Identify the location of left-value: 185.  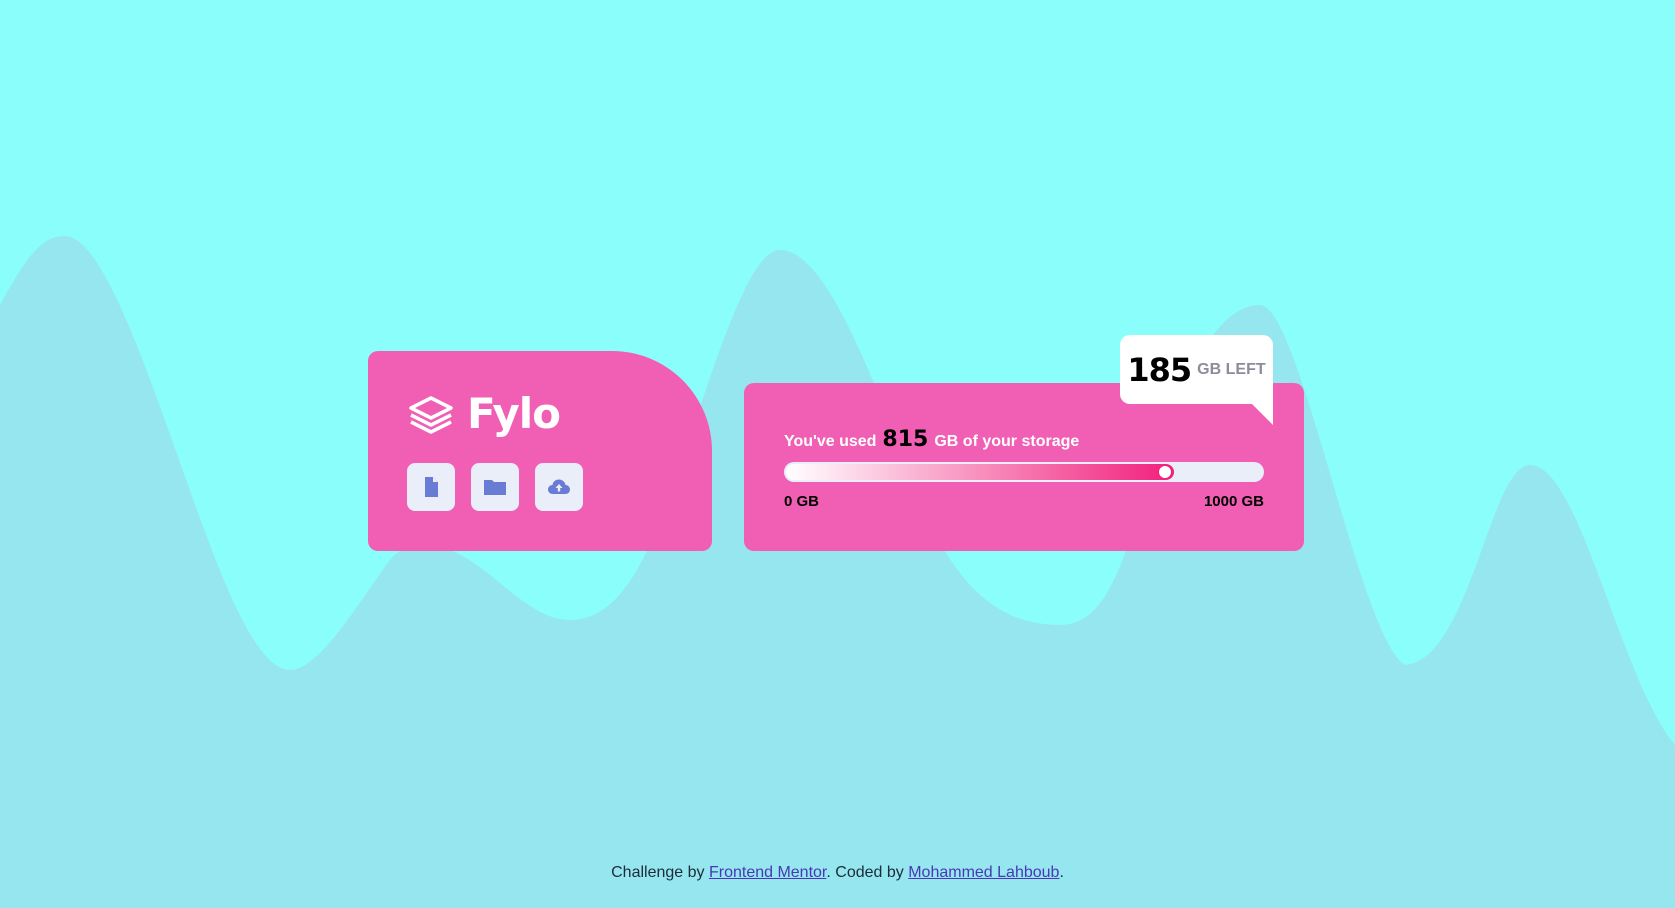
(1159, 369).